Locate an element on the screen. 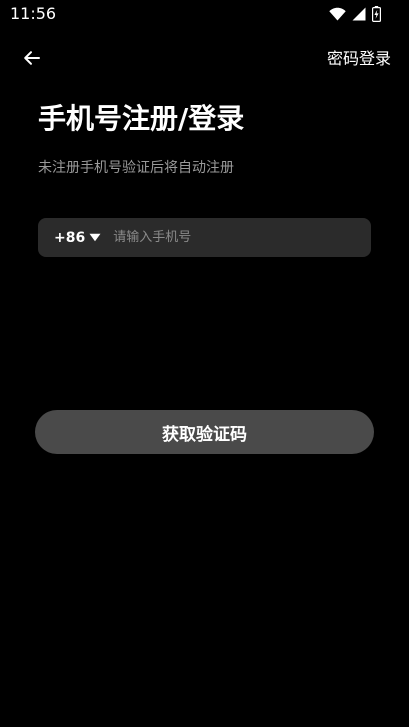 The width and height of the screenshot is (409, 727). signal-icon is located at coordinates (359, 14).